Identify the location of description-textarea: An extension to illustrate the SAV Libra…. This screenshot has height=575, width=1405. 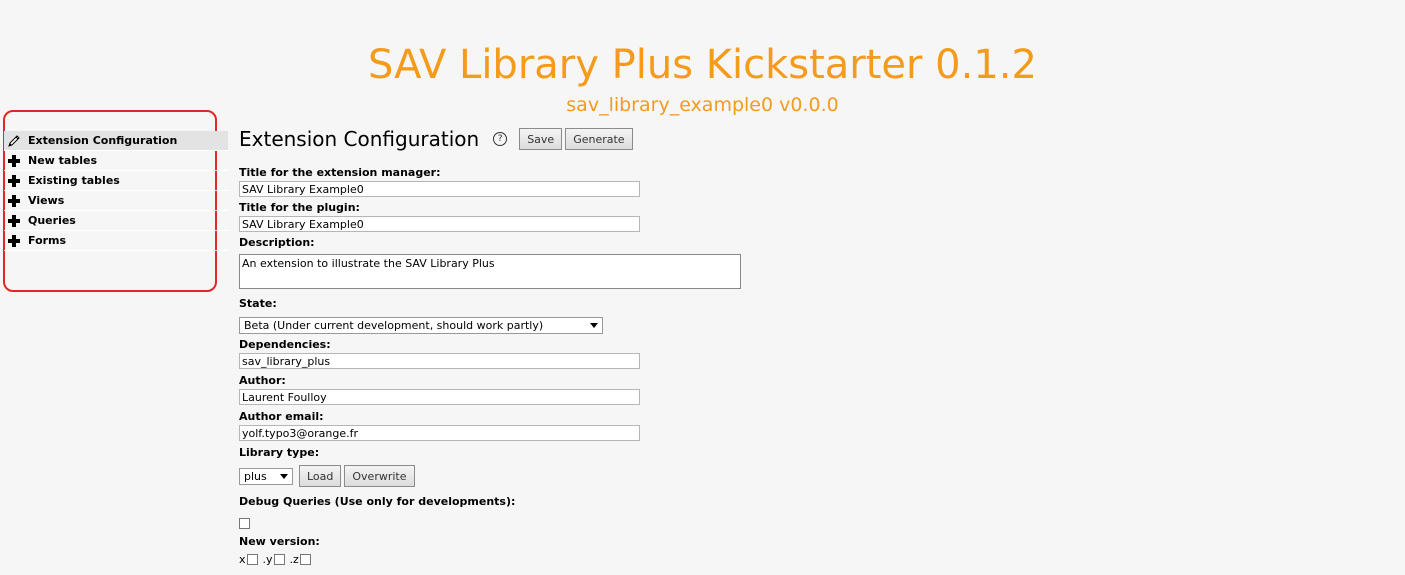
(490, 271).